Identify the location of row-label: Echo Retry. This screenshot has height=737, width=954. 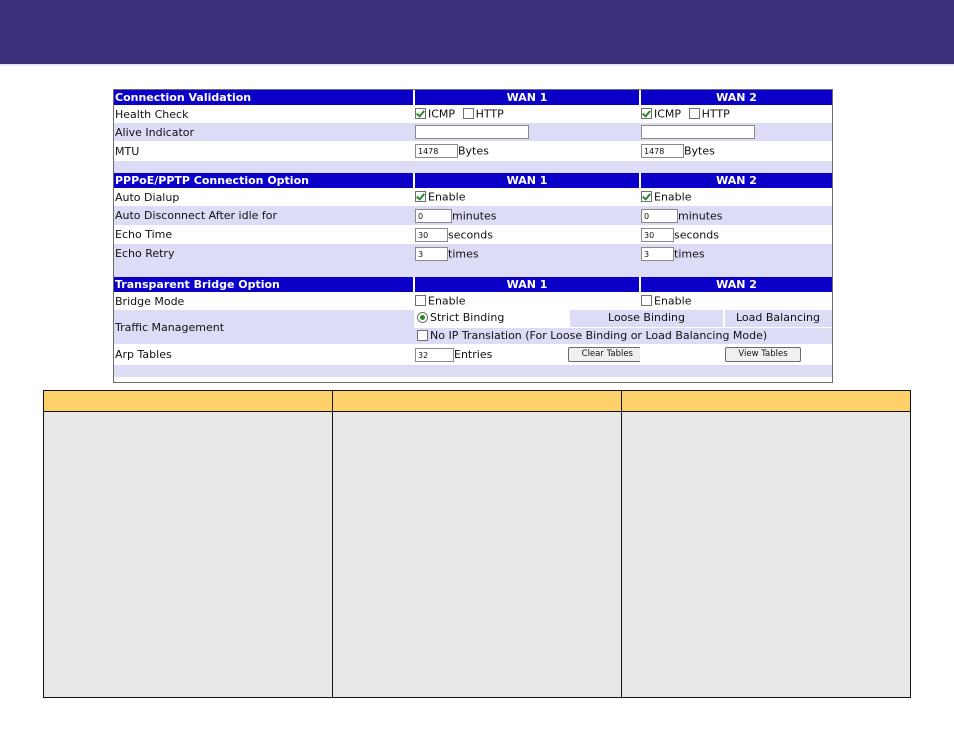
(264, 253).